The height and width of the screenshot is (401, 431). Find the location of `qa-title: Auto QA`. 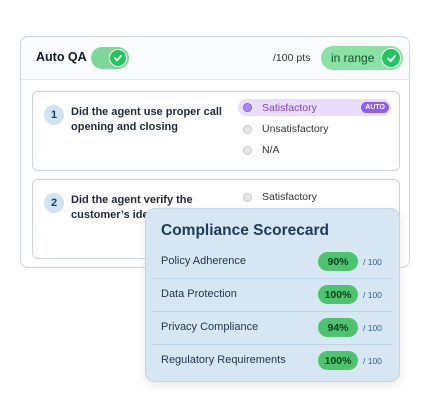

qa-title: Auto QA is located at coordinates (61, 57).